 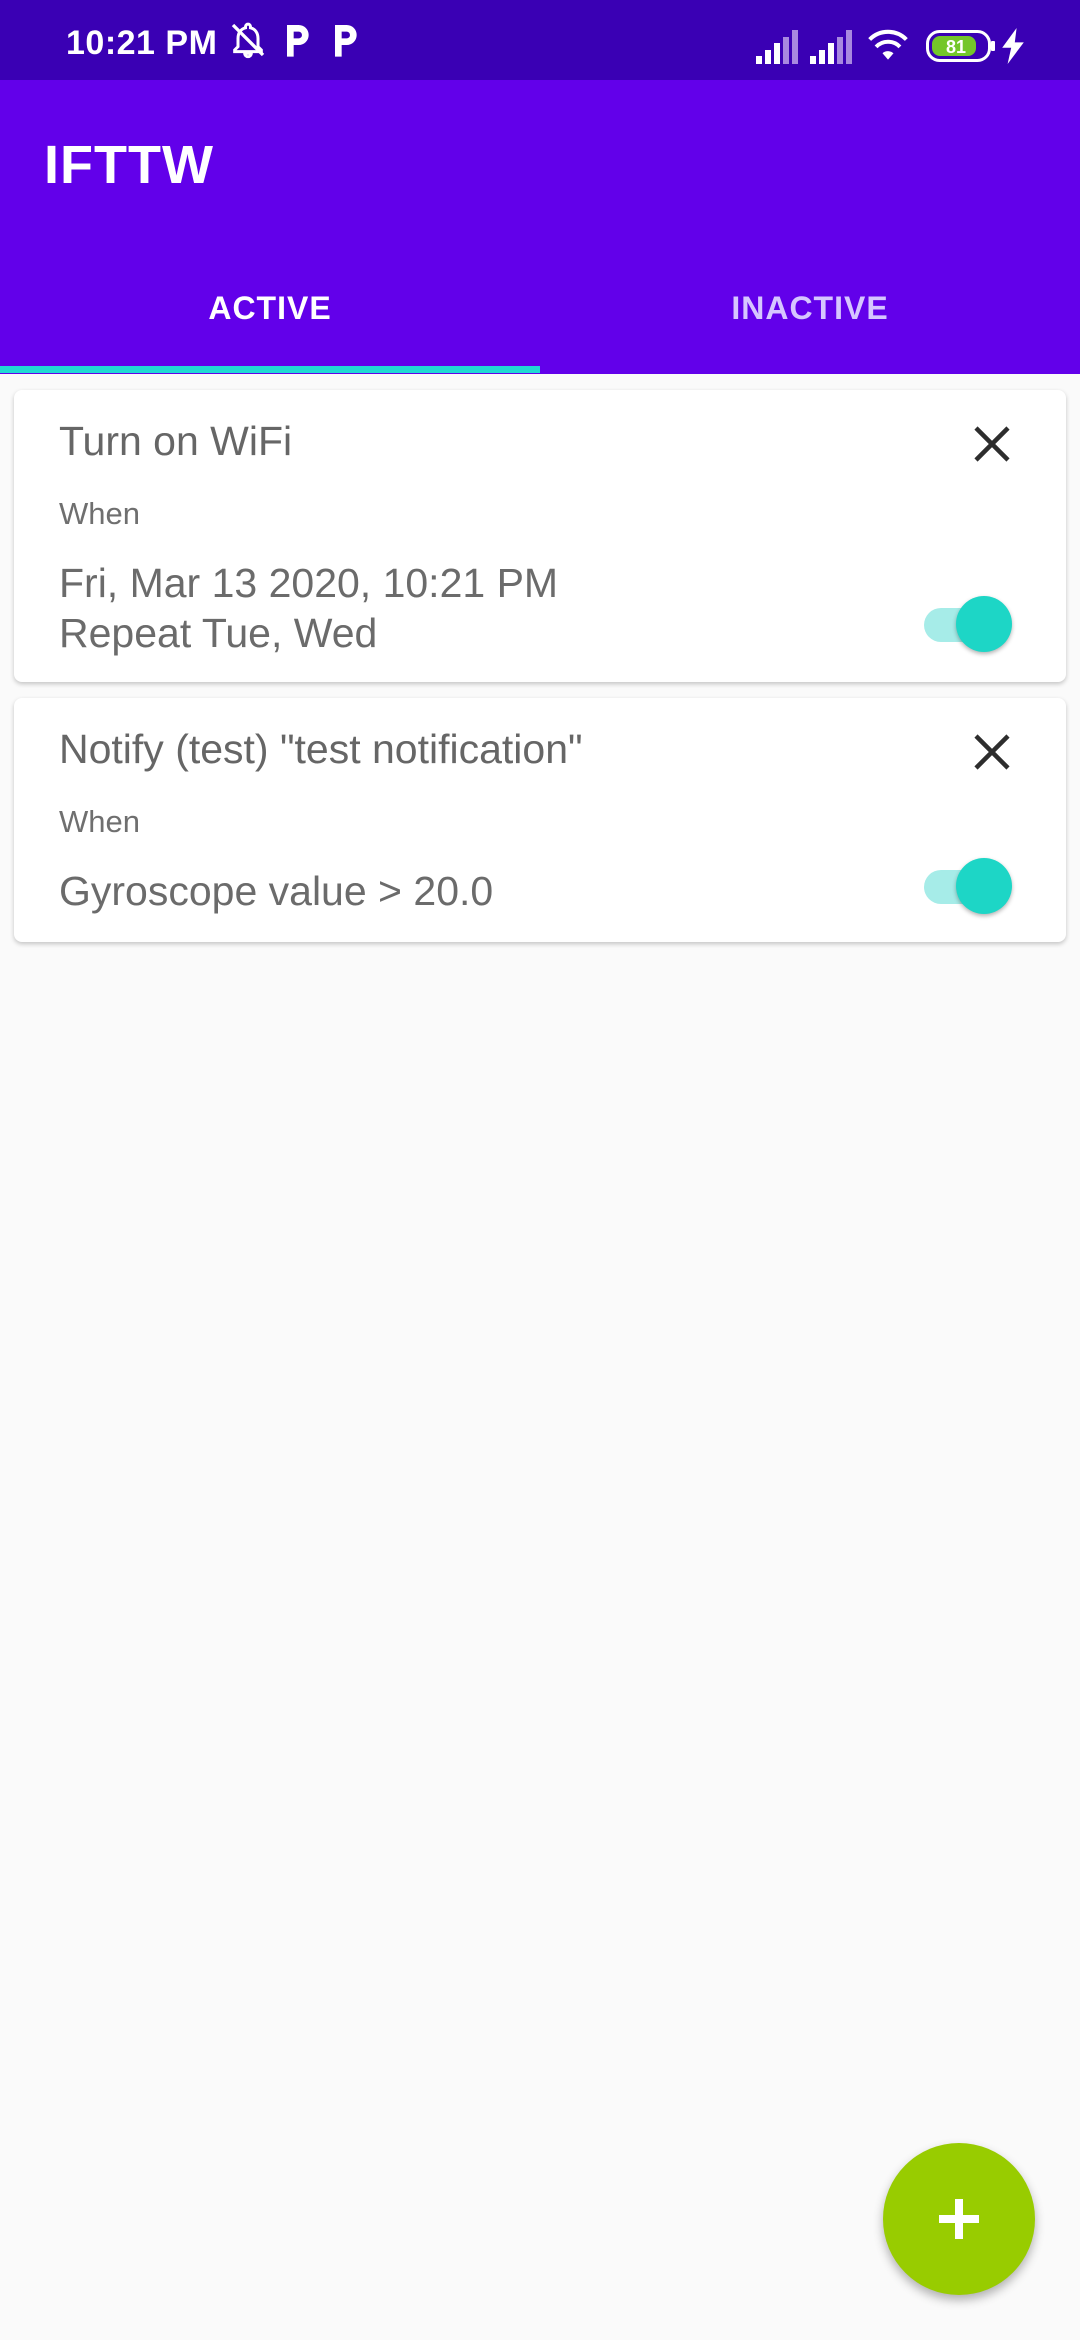 What do you see at coordinates (956, 47) in the screenshot?
I see `battery-level: 81` at bounding box center [956, 47].